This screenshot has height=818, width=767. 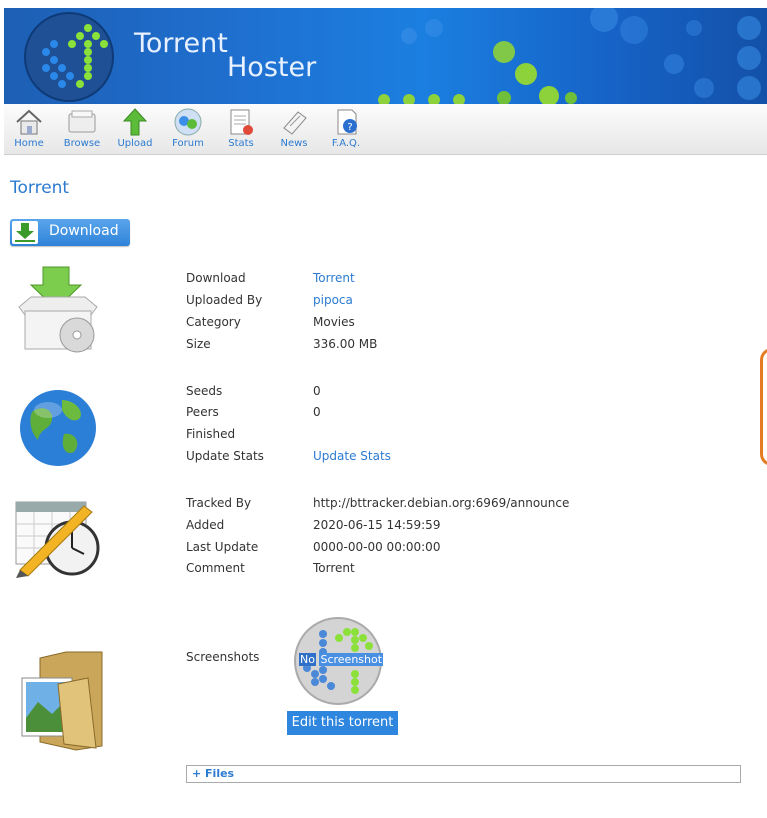 What do you see at coordinates (334, 322) in the screenshot?
I see `category-value: Movies` at bounding box center [334, 322].